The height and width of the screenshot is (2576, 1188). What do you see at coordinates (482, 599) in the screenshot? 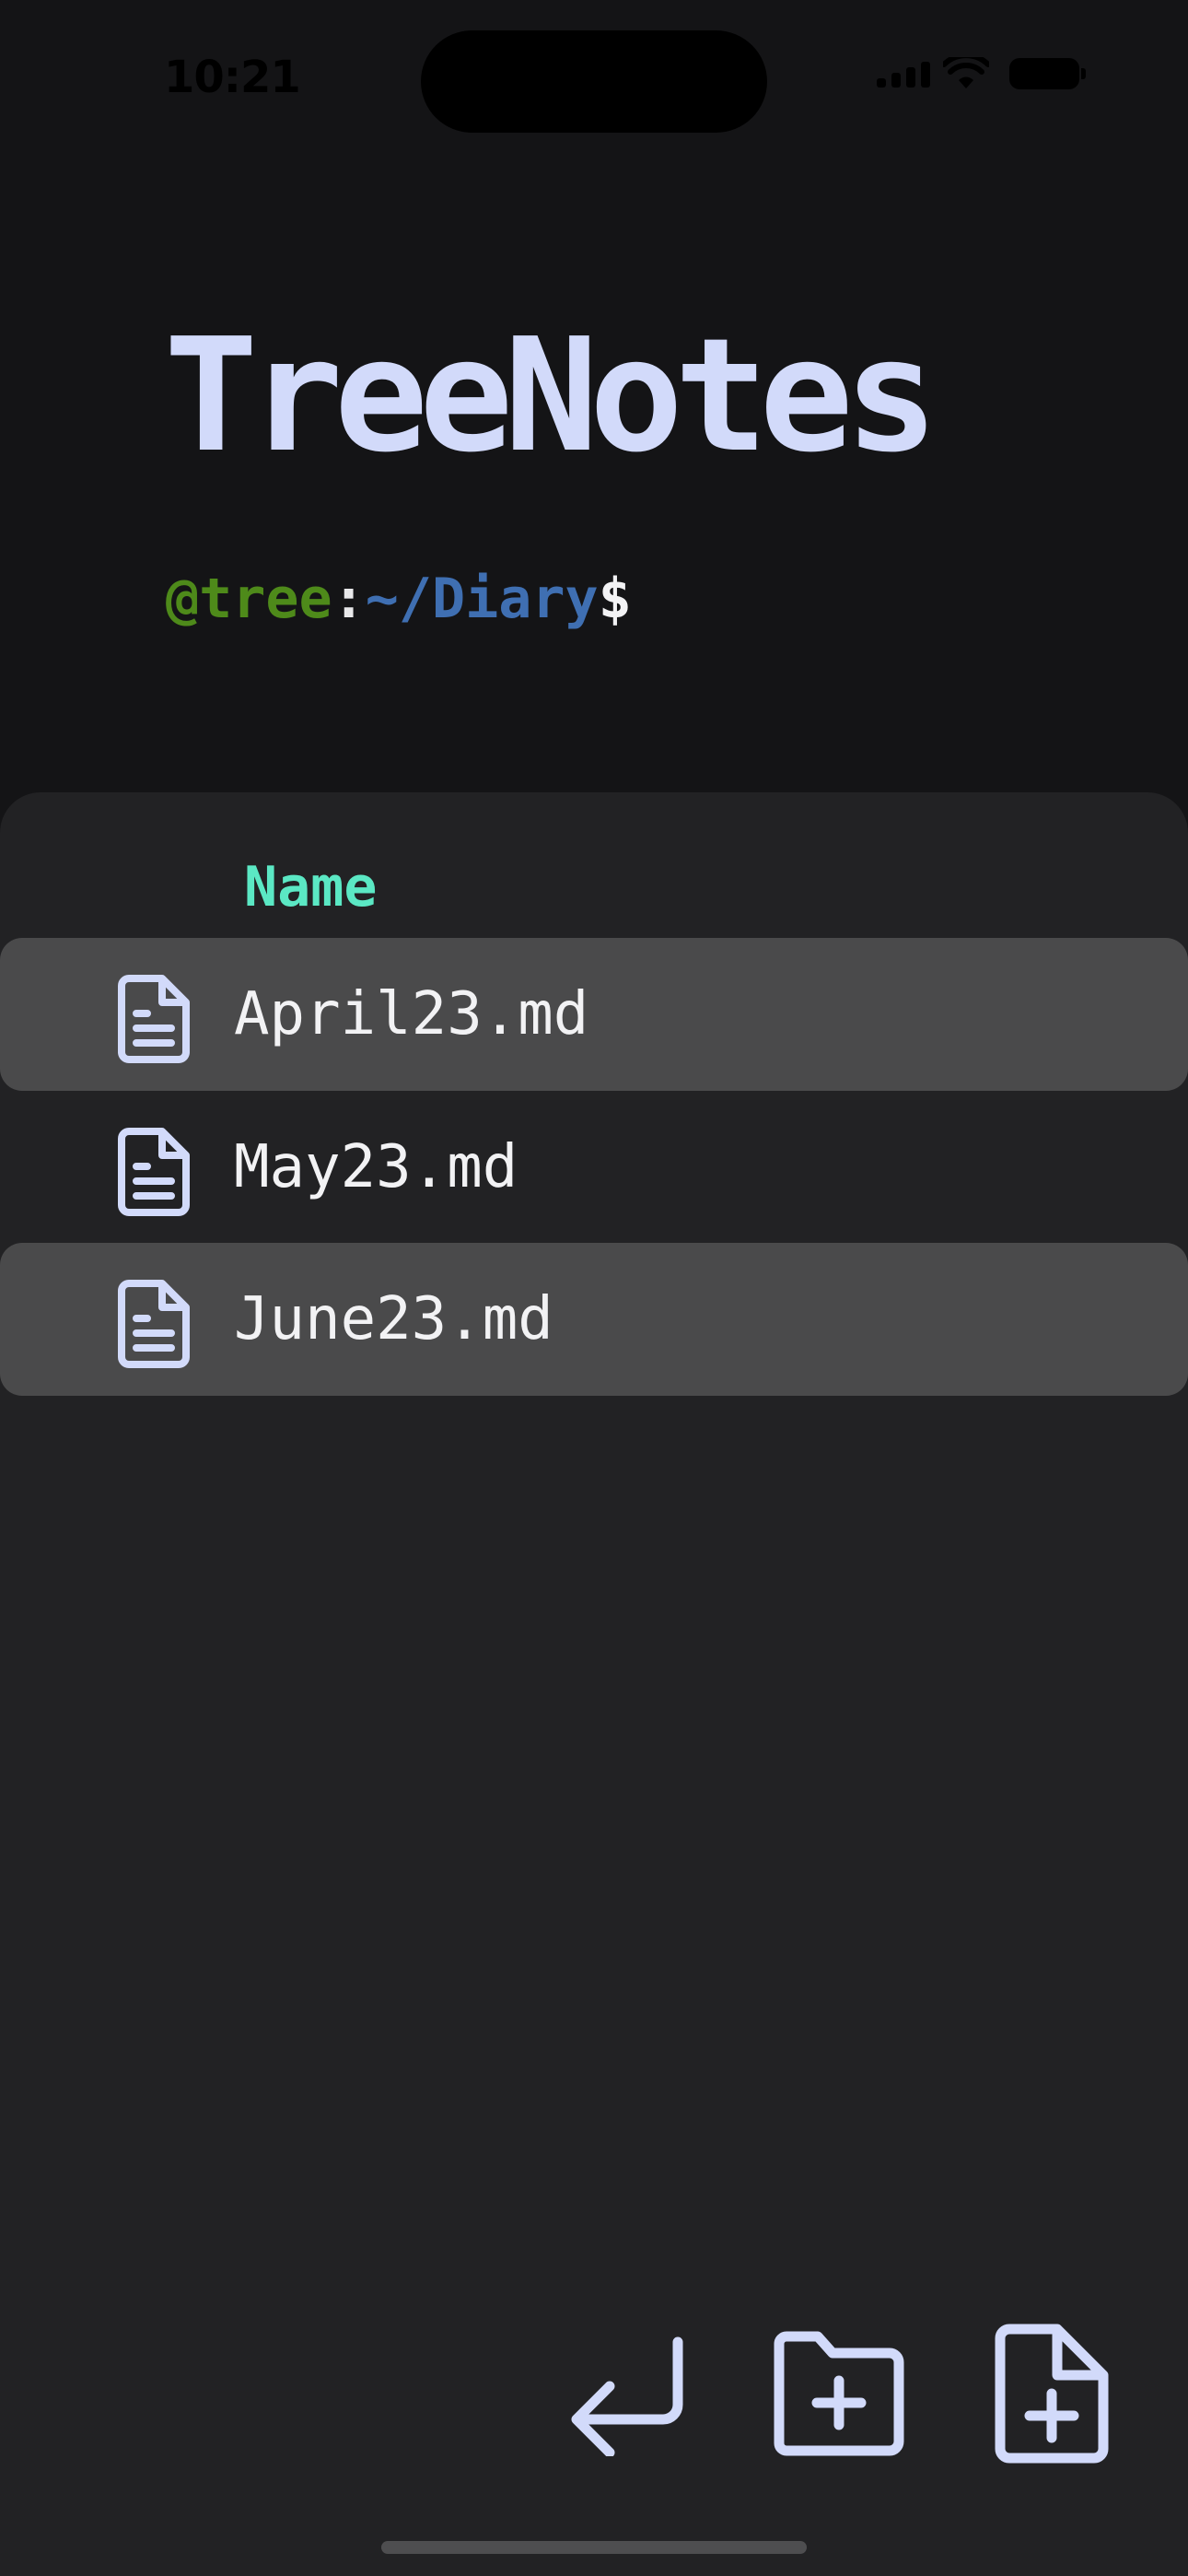
I see `prompt-path: ~/Diary` at bounding box center [482, 599].